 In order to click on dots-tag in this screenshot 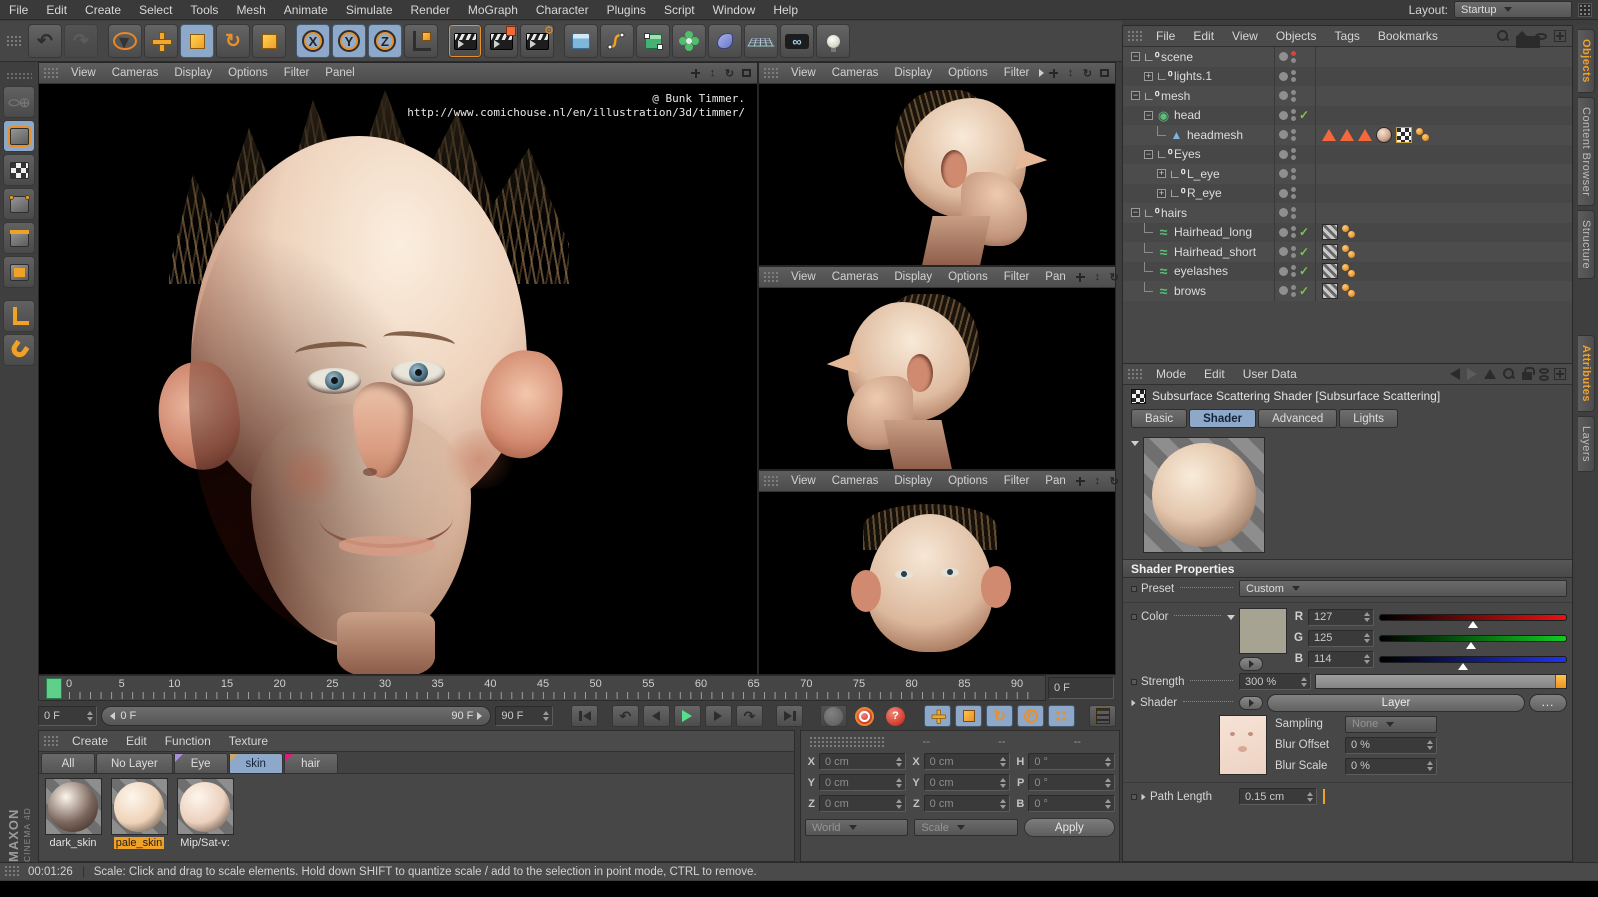, I will do `click(1349, 232)`.